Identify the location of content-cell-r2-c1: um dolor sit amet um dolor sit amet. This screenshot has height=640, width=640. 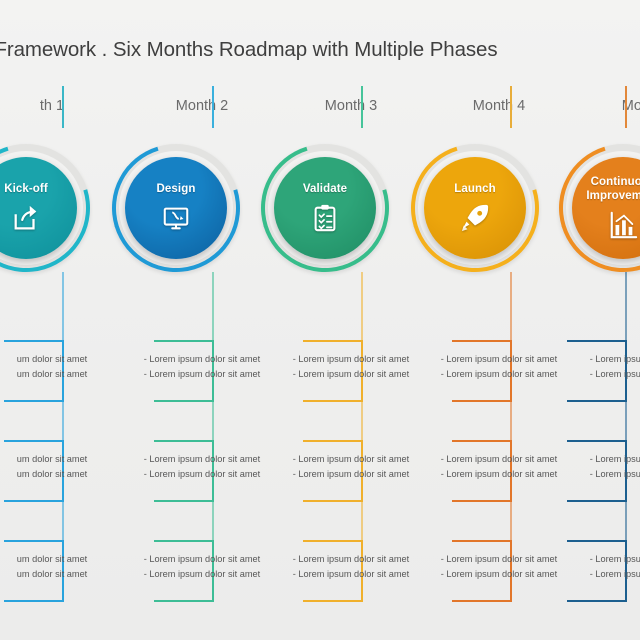
(63, 467).